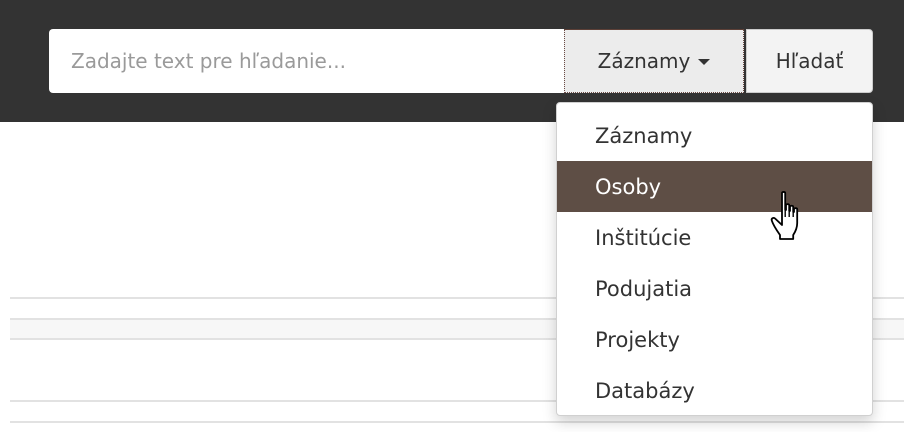  What do you see at coordinates (645, 390) in the screenshot?
I see `menu-item-label: Databázy` at bounding box center [645, 390].